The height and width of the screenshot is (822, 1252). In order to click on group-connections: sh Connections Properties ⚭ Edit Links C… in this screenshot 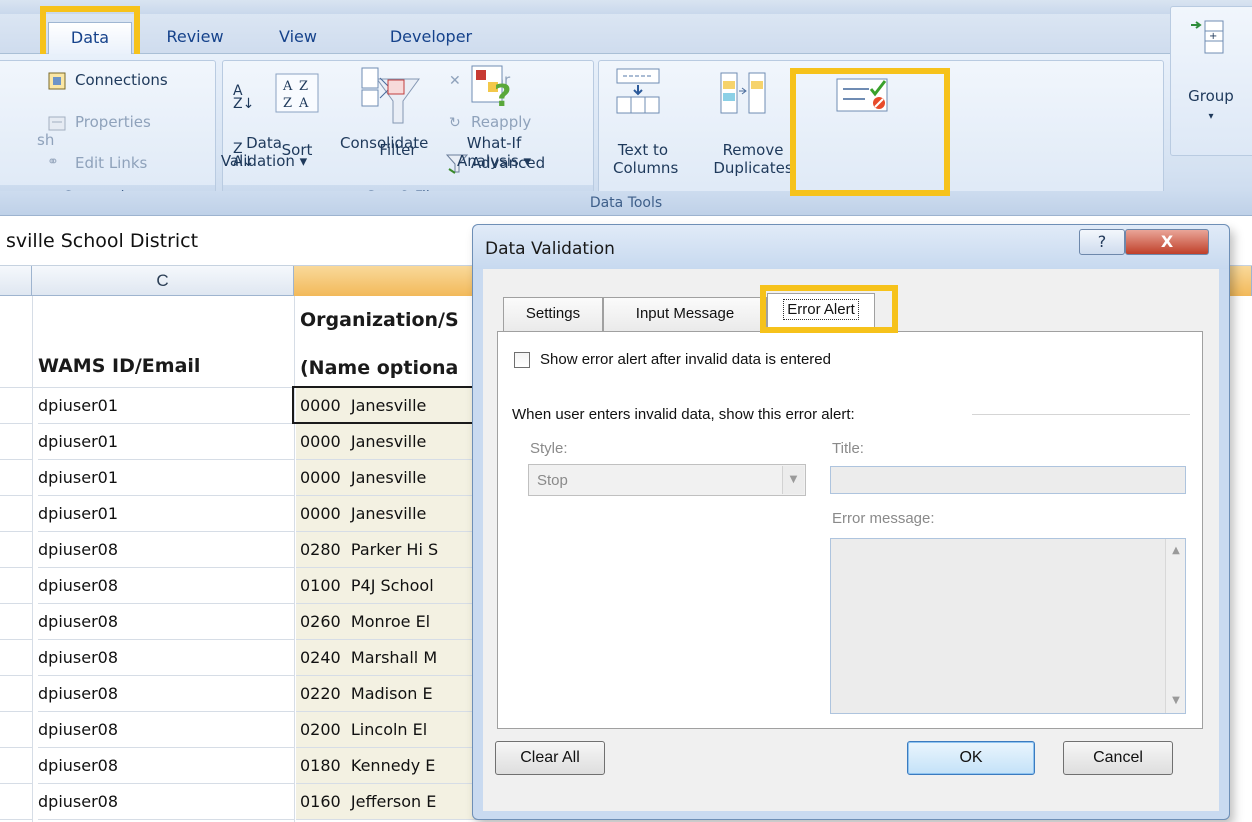, I will do `click(108, 135)`.